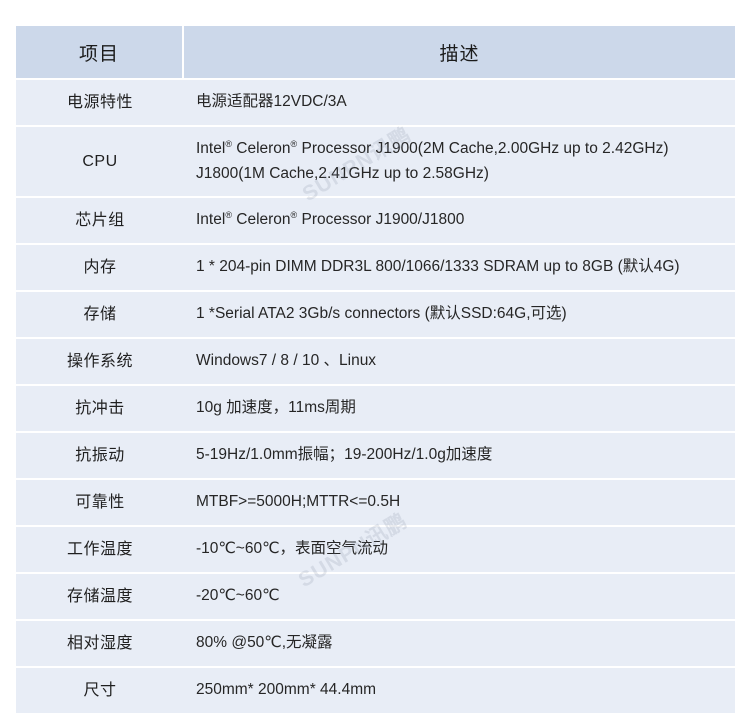  Describe the element at coordinates (330, 219) in the screenshot. I see `description-line: Intel® Celeron® Processor J1900/J1800` at that location.